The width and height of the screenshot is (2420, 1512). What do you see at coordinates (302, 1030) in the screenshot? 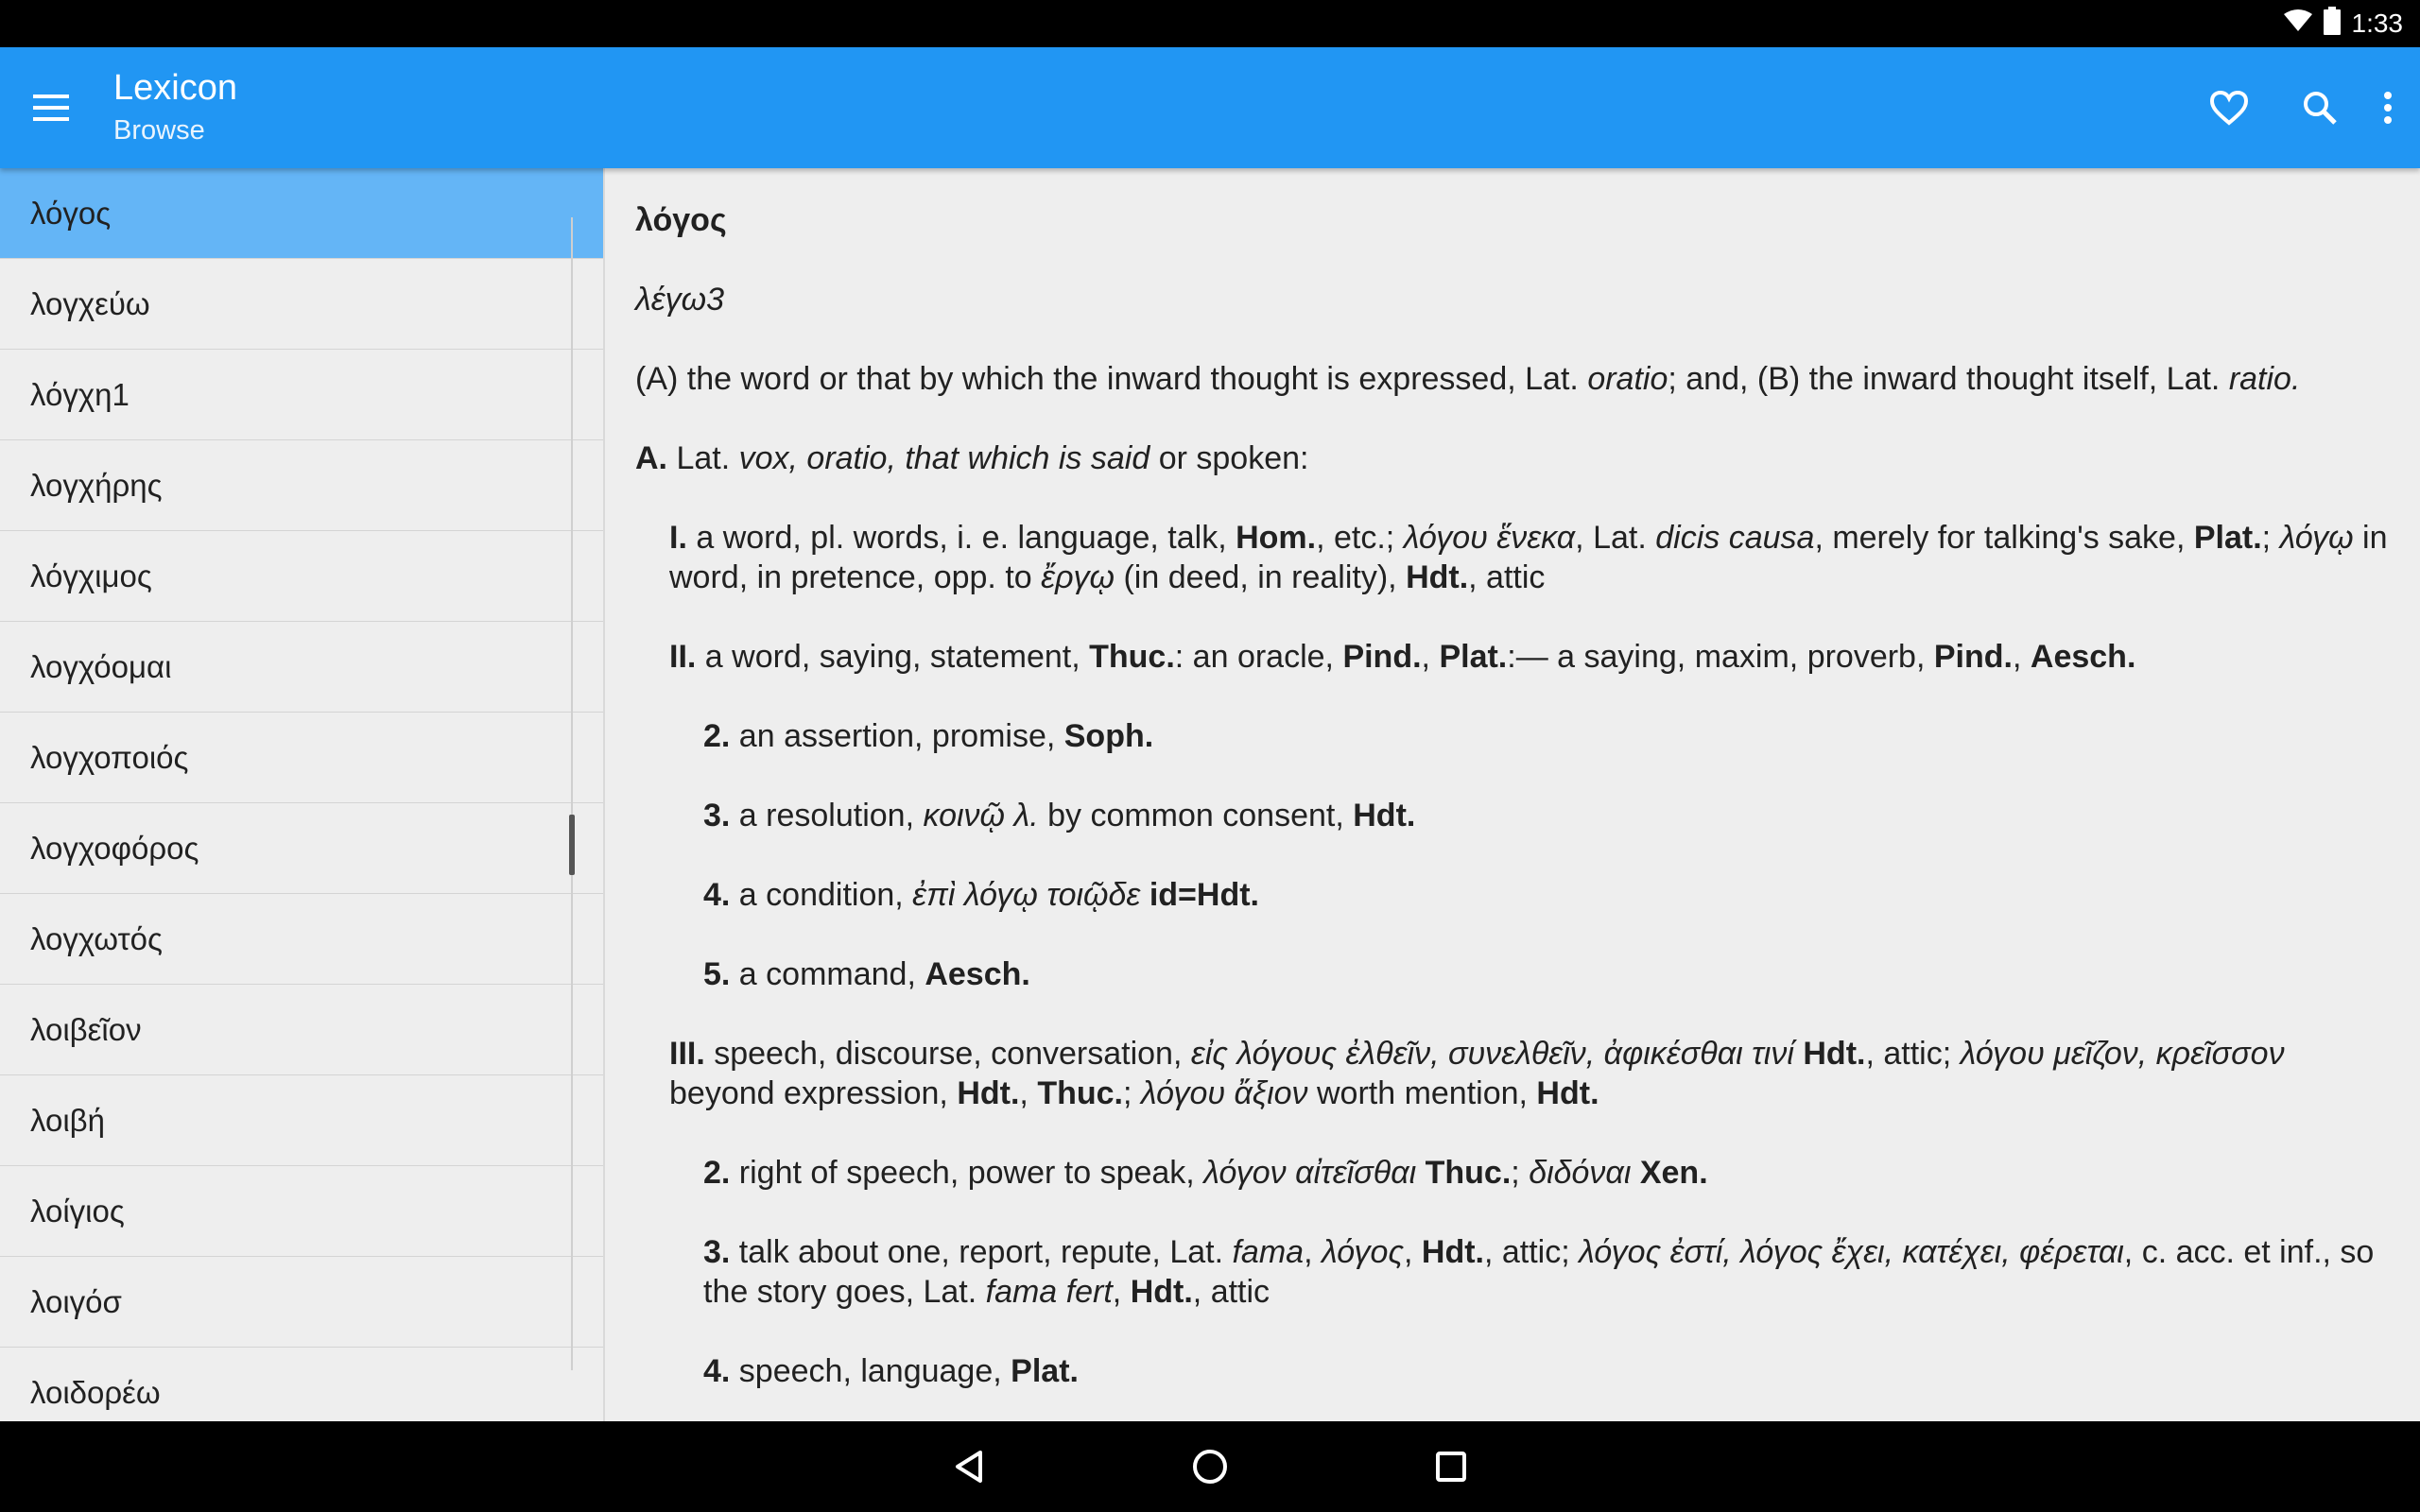
I see `word-list-item: λοιβεῖον` at bounding box center [302, 1030].